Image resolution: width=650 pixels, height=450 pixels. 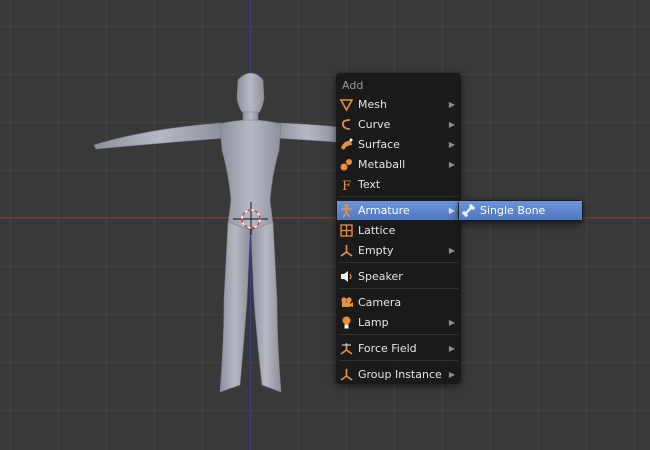 What do you see at coordinates (307, 132) in the screenshot?
I see `figure-right-arm` at bounding box center [307, 132].